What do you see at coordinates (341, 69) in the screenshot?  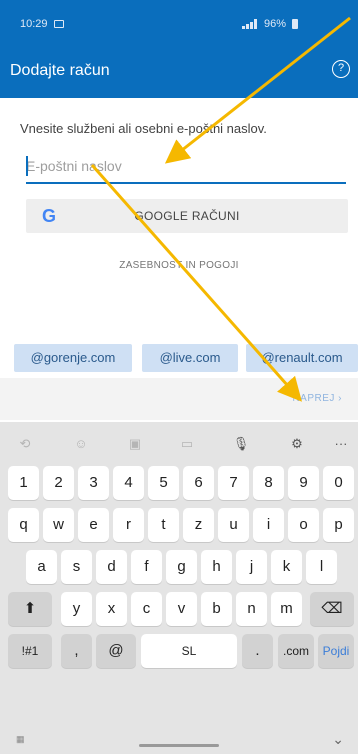 I see `help-icon: ?` at bounding box center [341, 69].